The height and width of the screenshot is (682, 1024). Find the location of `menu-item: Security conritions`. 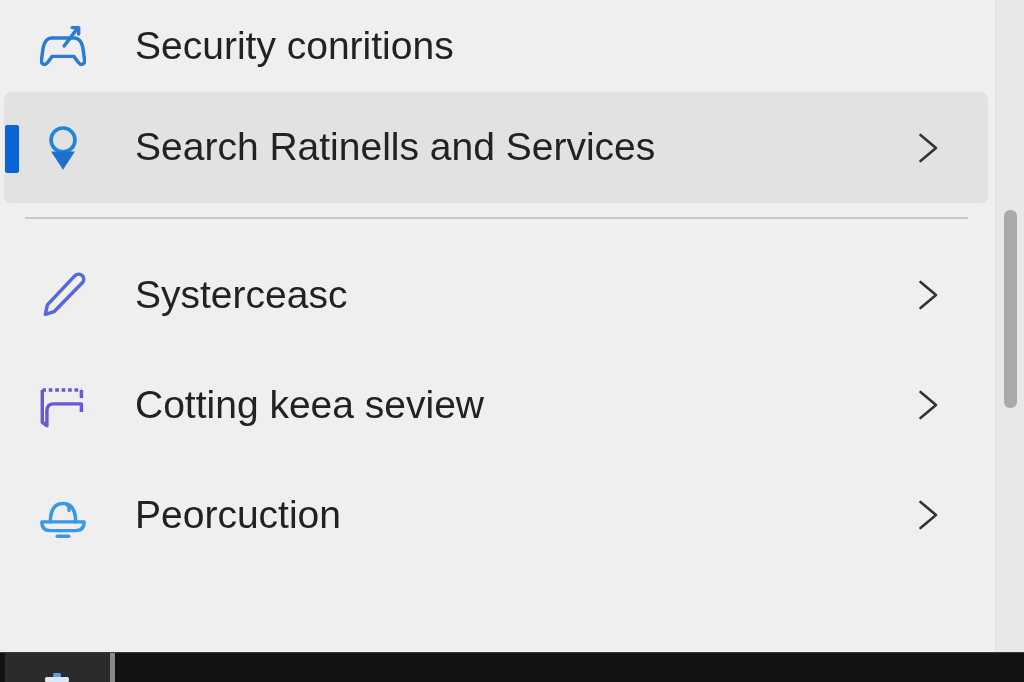

menu-item: Security conritions is located at coordinates (496, 46).